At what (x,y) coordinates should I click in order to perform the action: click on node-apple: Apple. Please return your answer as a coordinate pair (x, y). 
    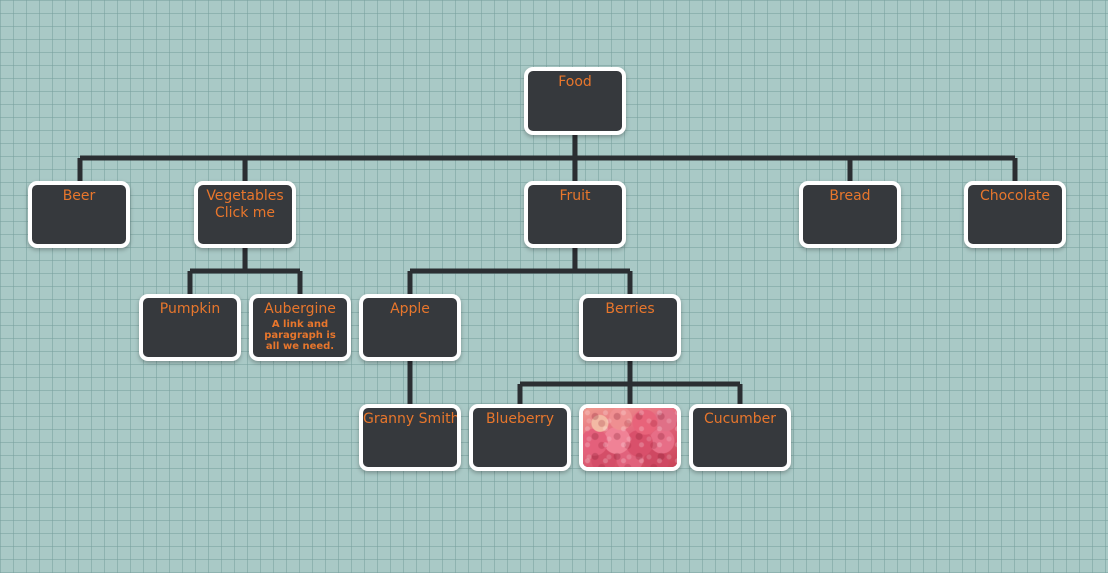
    Looking at the image, I should click on (410, 327).